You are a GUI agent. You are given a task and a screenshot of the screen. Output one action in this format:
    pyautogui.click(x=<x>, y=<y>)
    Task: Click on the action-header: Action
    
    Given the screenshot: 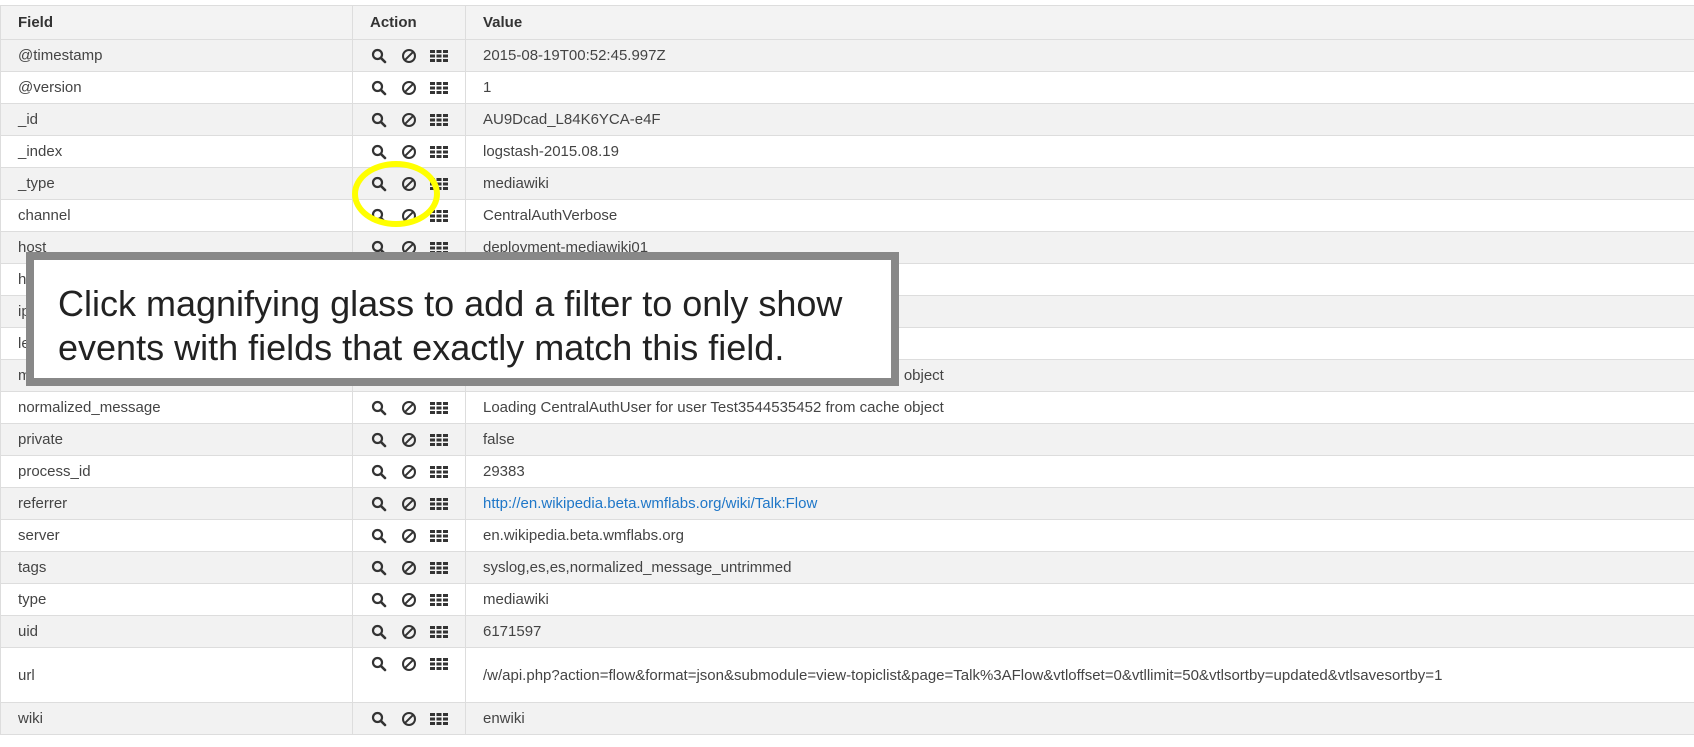 What is the action you would take?
    pyautogui.click(x=409, y=22)
    